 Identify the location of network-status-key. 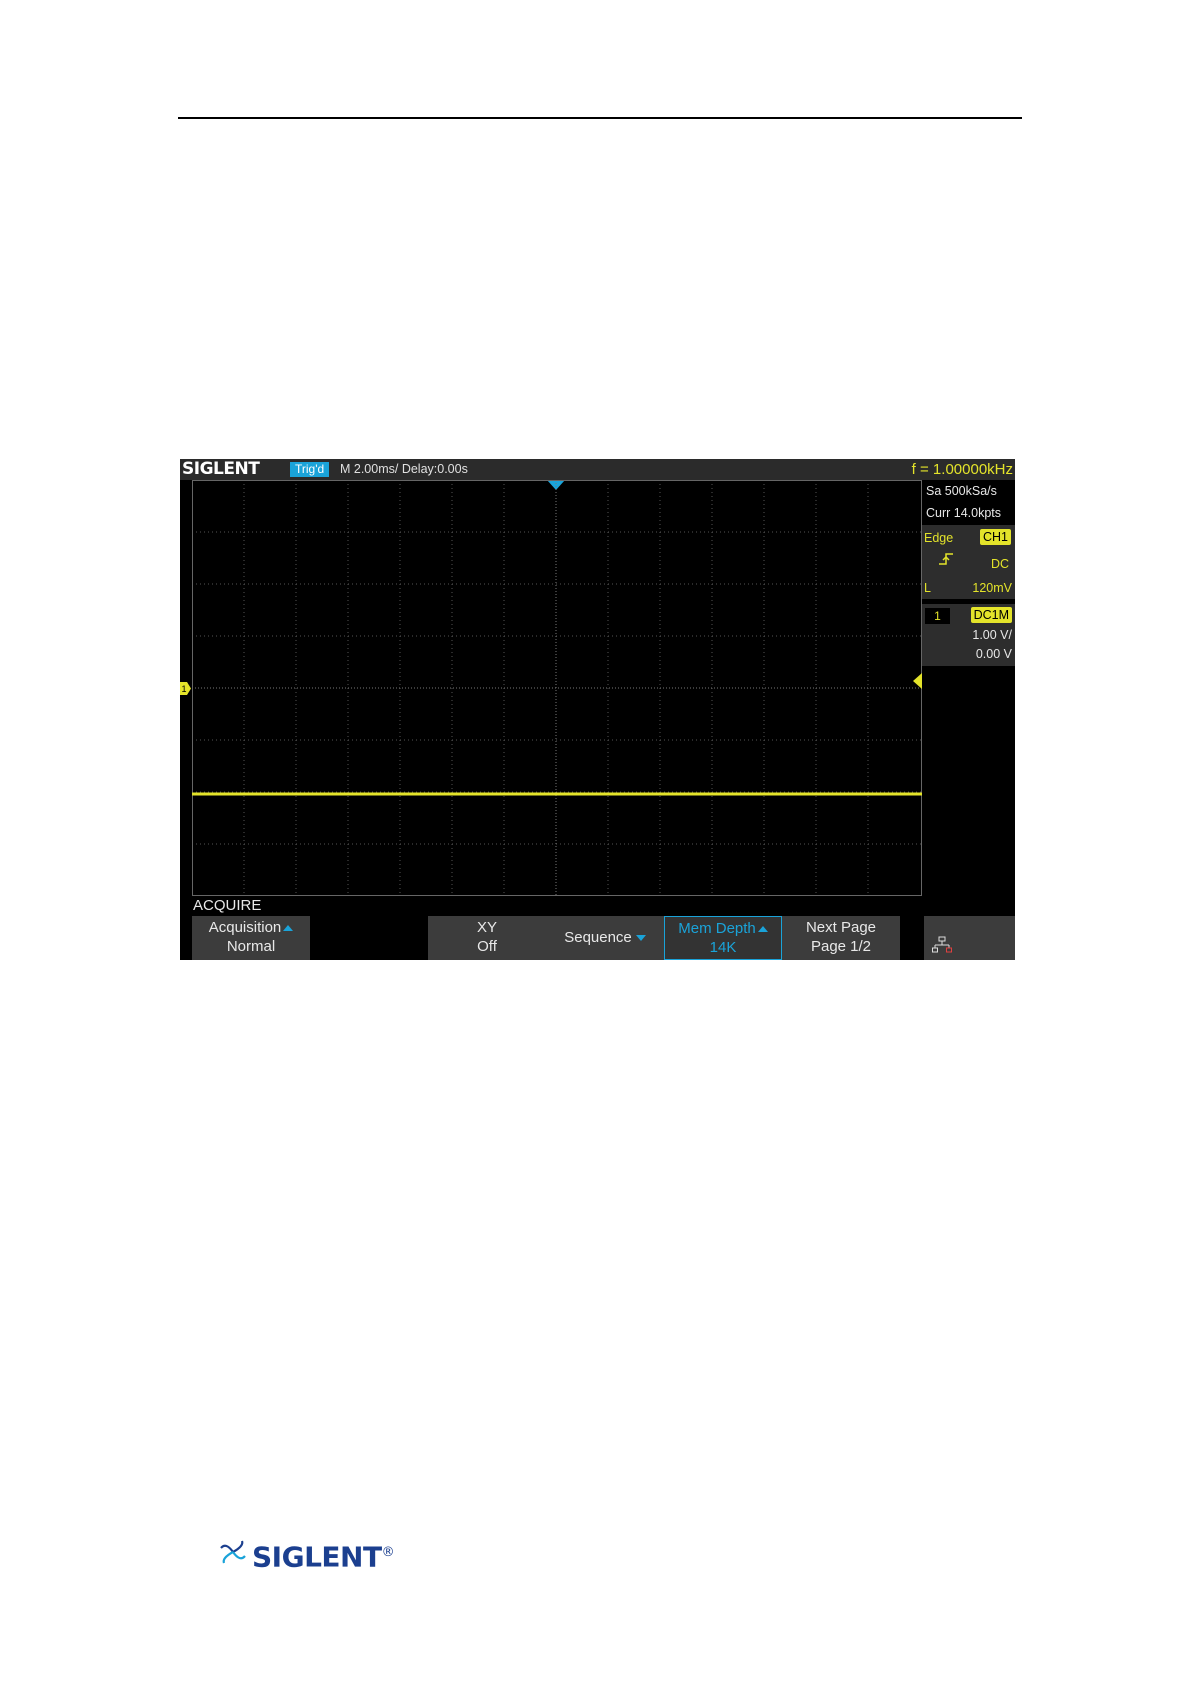
(969, 938).